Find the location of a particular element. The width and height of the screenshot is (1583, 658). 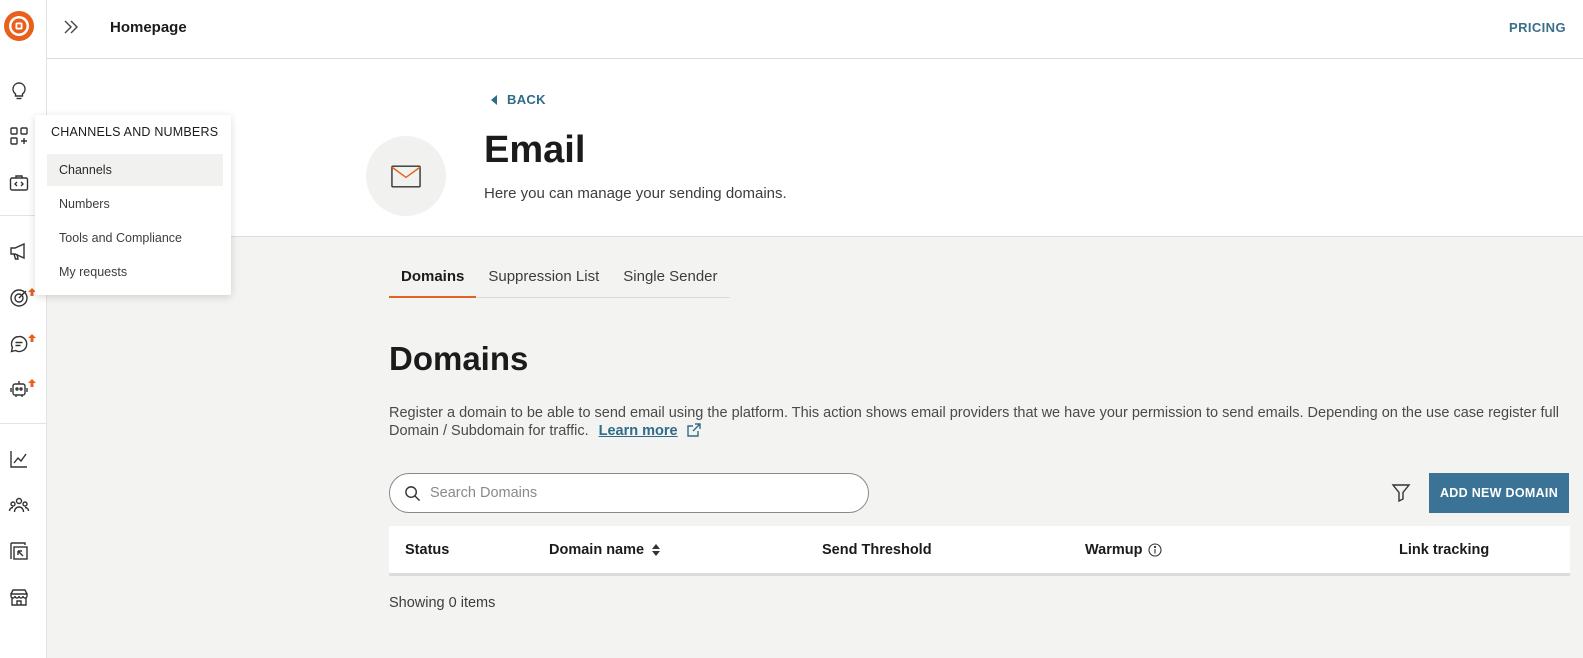

chat-icon is located at coordinates (19, 344).